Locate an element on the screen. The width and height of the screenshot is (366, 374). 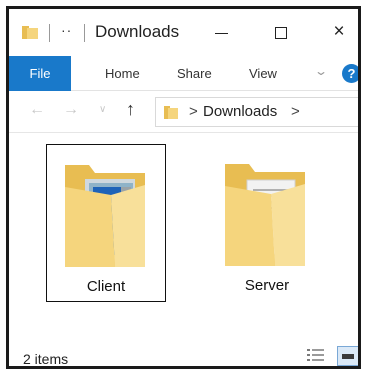
folder-name: Client is located at coordinates (106, 286).